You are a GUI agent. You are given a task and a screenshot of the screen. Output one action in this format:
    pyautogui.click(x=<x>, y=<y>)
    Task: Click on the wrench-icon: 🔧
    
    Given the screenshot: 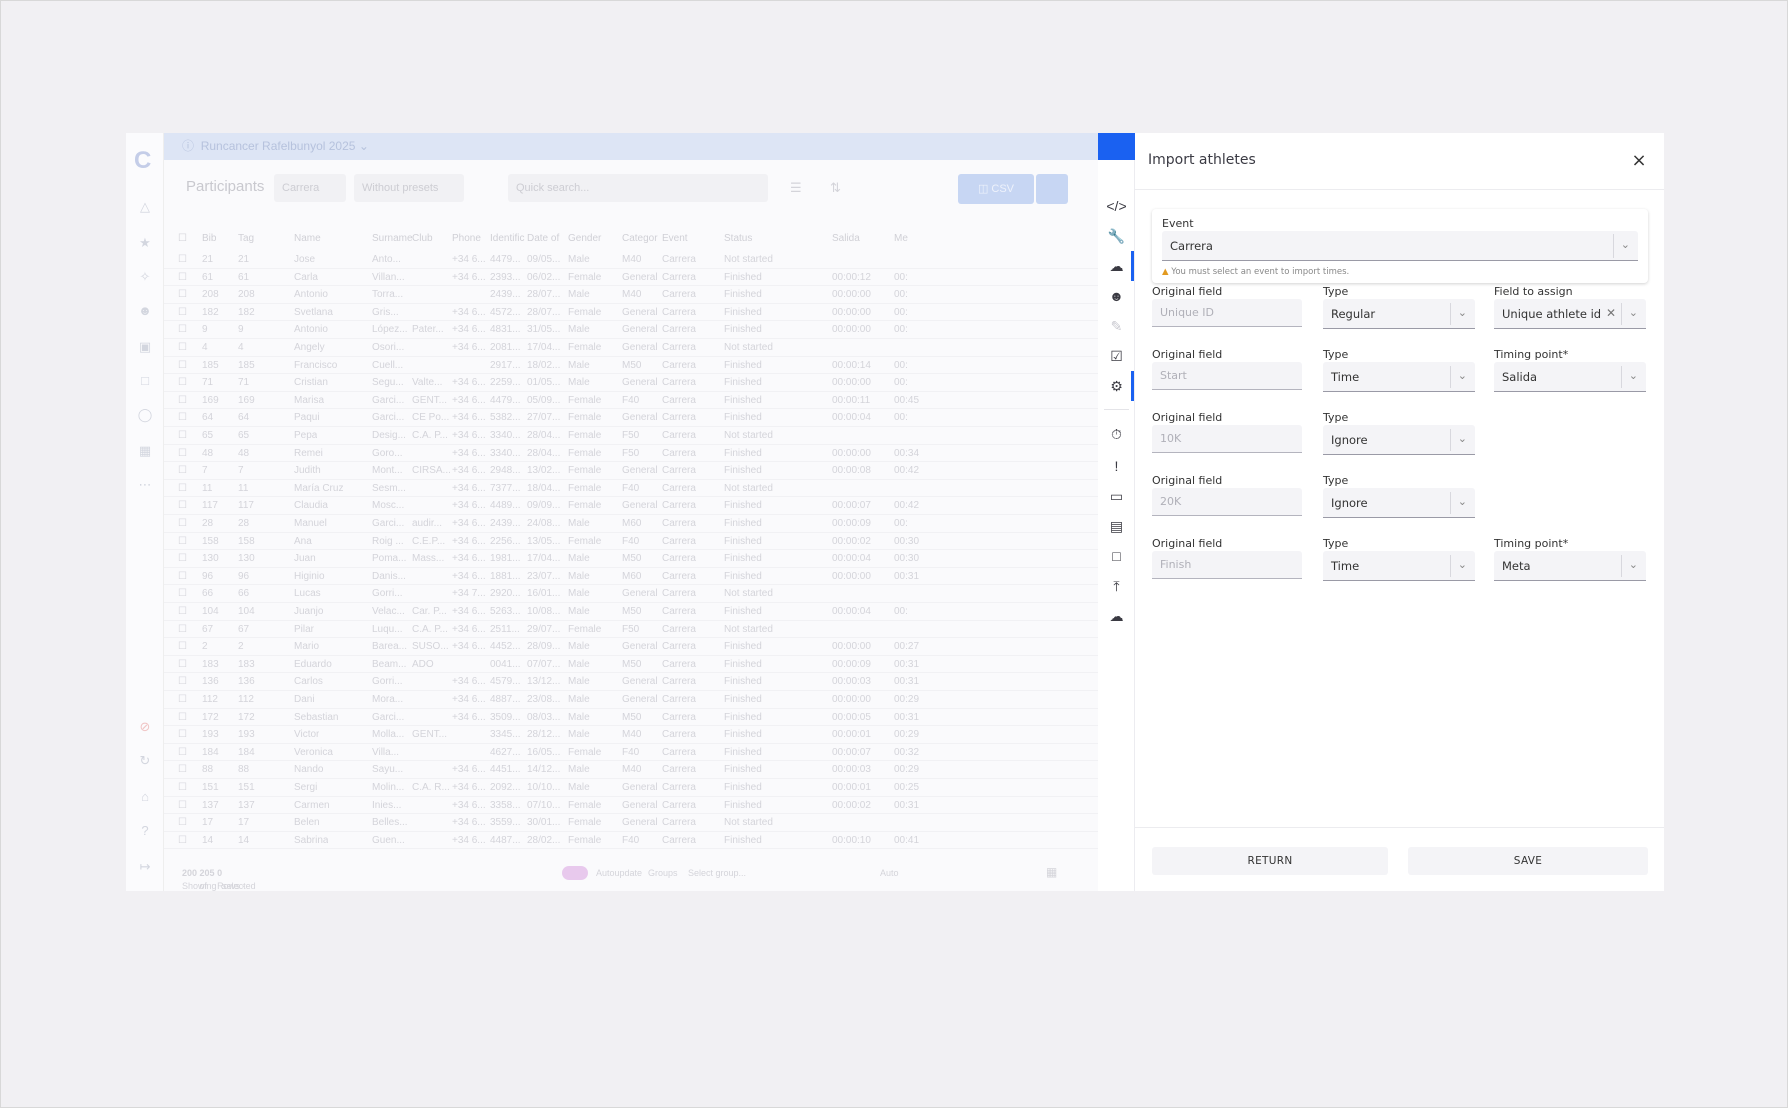 What is the action you would take?
    pyautogui.click(x=1116, y=236)
    